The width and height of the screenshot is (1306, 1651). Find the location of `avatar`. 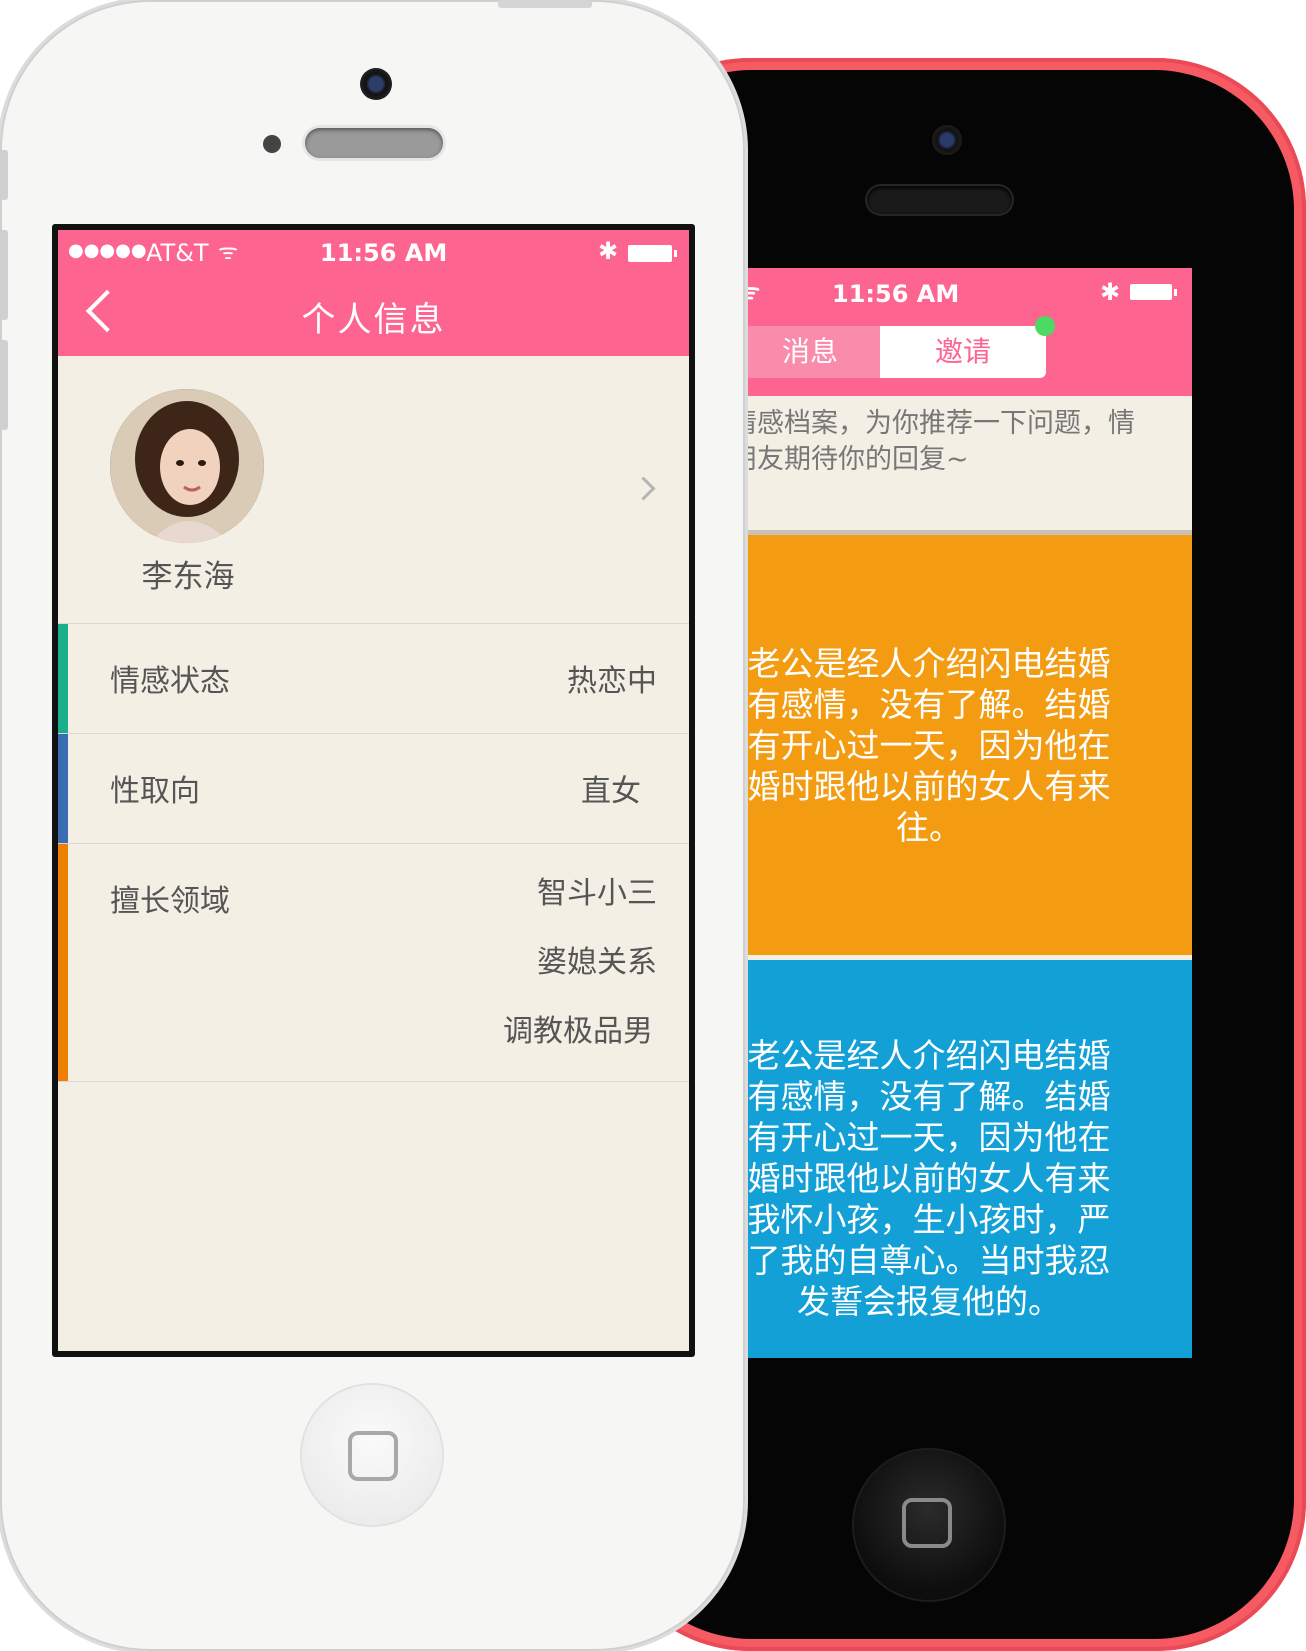

avatar is located at coordinates (187, 466).